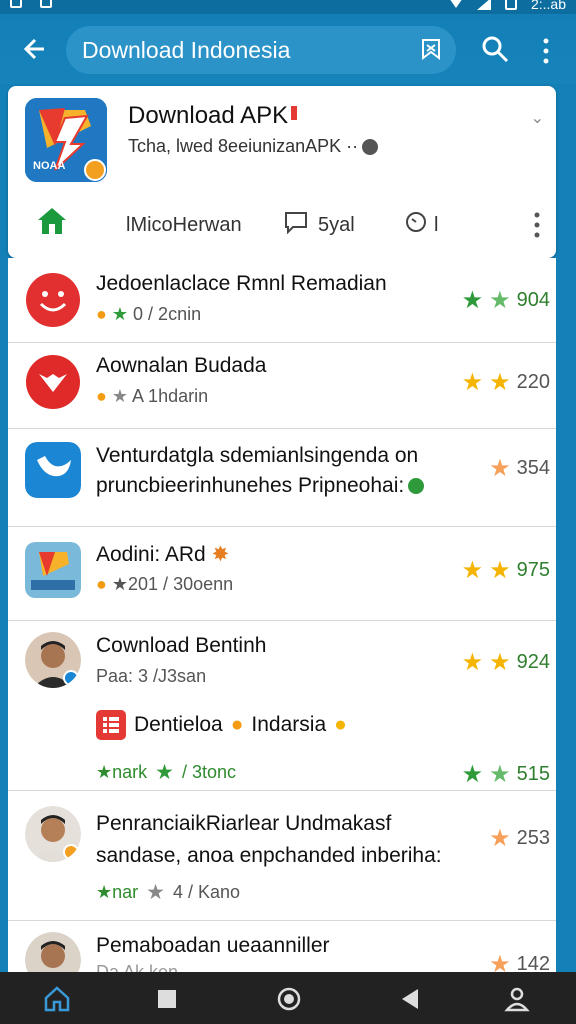 This screenshot has height=1024, width=576. I want to click on item-title: Venturdatgla sdemianlsingenda on, so click(257, 455).